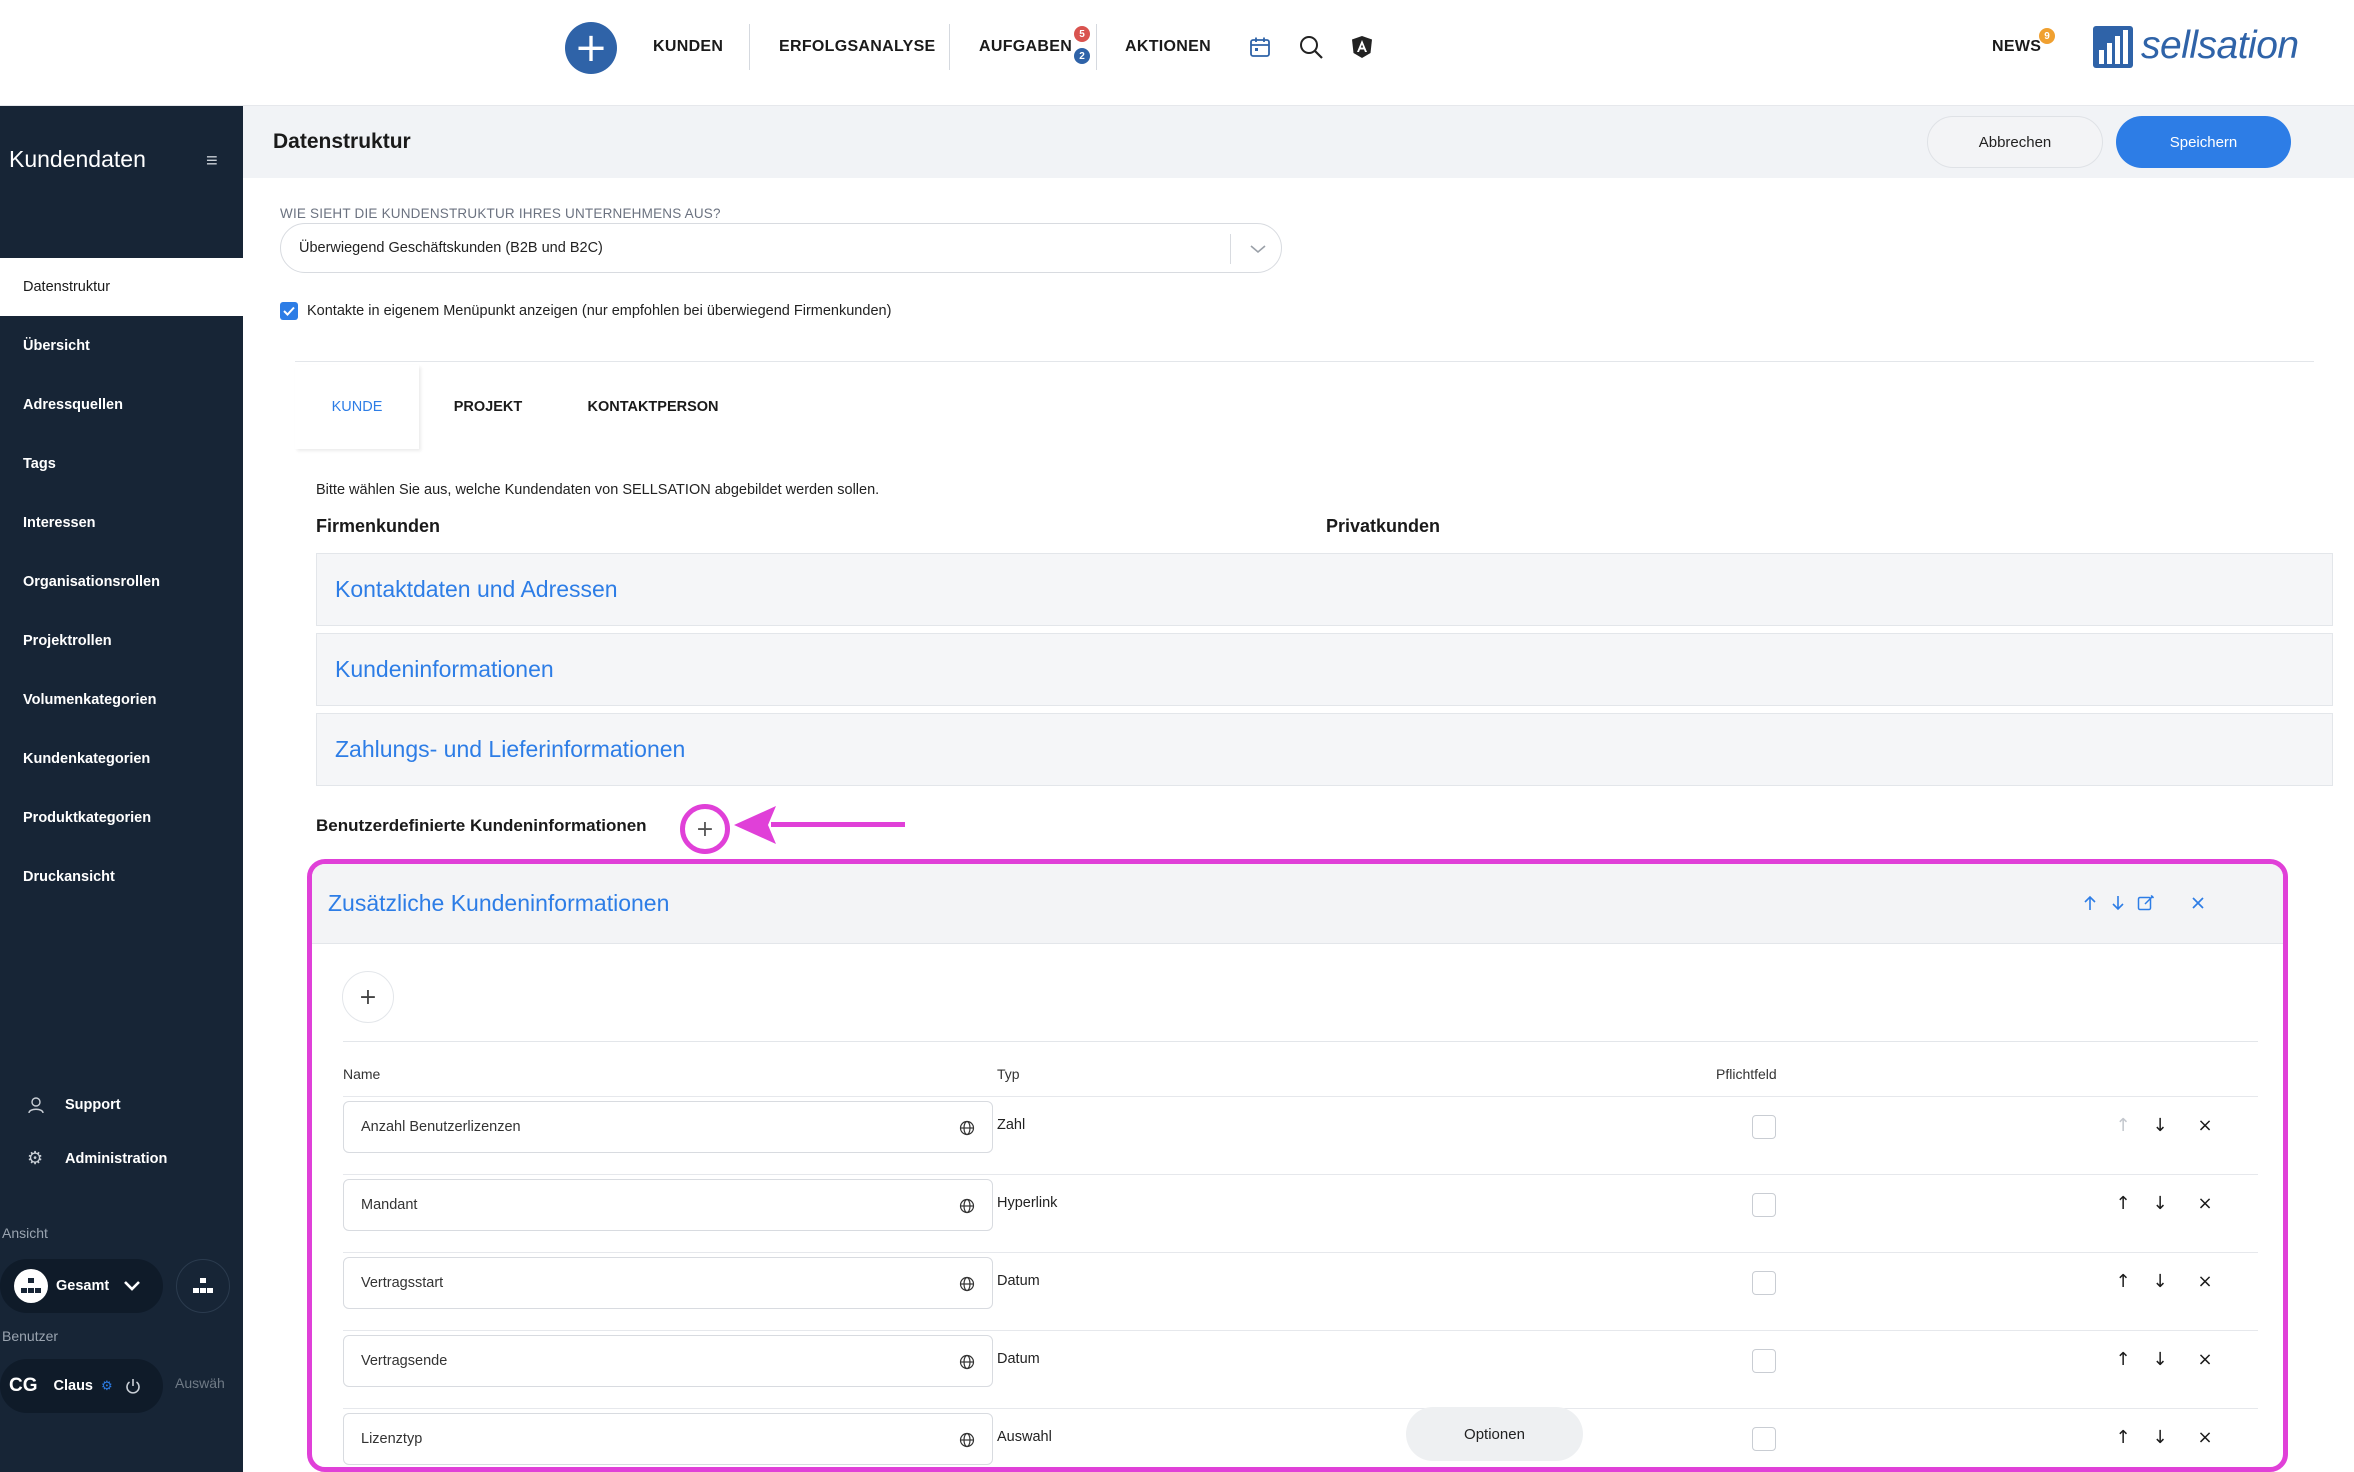 This screenshot has height=1472, width=2354. I want to click on sidebar-item-projektrollen: Projektrollen, so click(121, 641).